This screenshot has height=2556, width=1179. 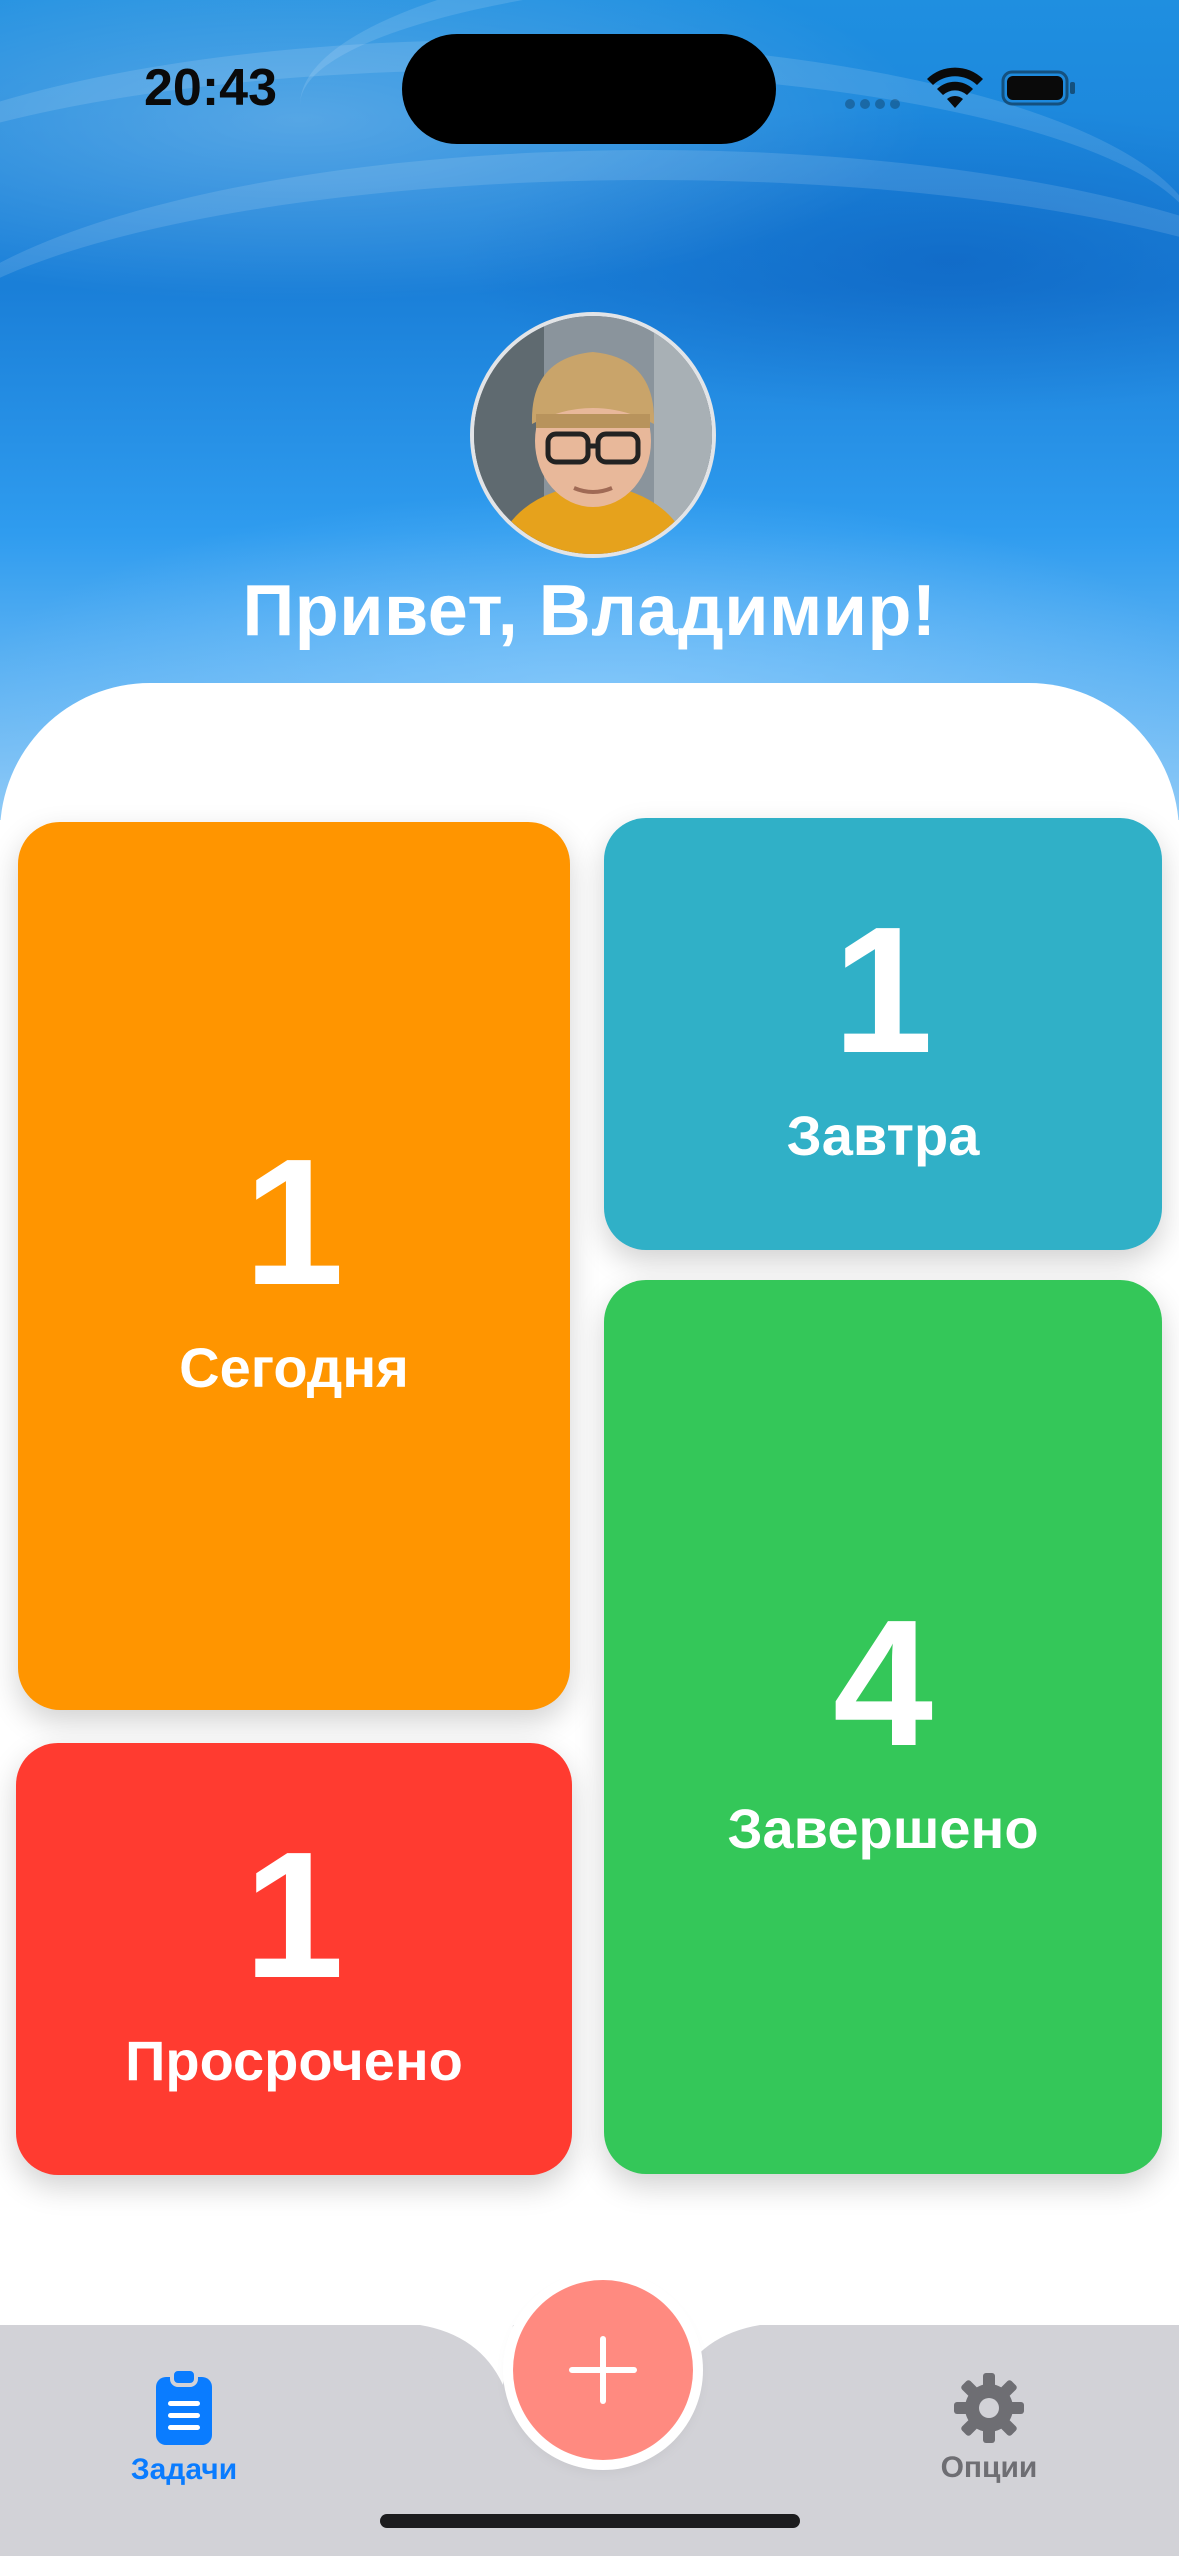 What do you see at coordinates (294, 1222) in the screenshot?
I see `today-count: 1` at bounding box center [294, 1222].